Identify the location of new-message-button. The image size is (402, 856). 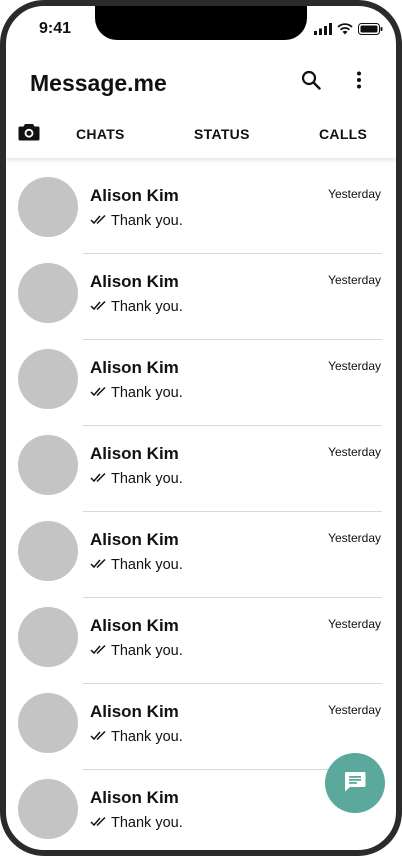
(355, 783).